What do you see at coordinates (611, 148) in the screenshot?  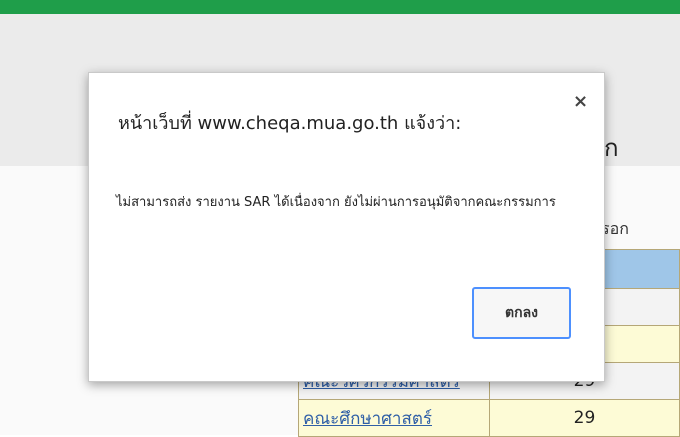 I see `page-heading-fragment: ก` at bounding box center [611, 148].